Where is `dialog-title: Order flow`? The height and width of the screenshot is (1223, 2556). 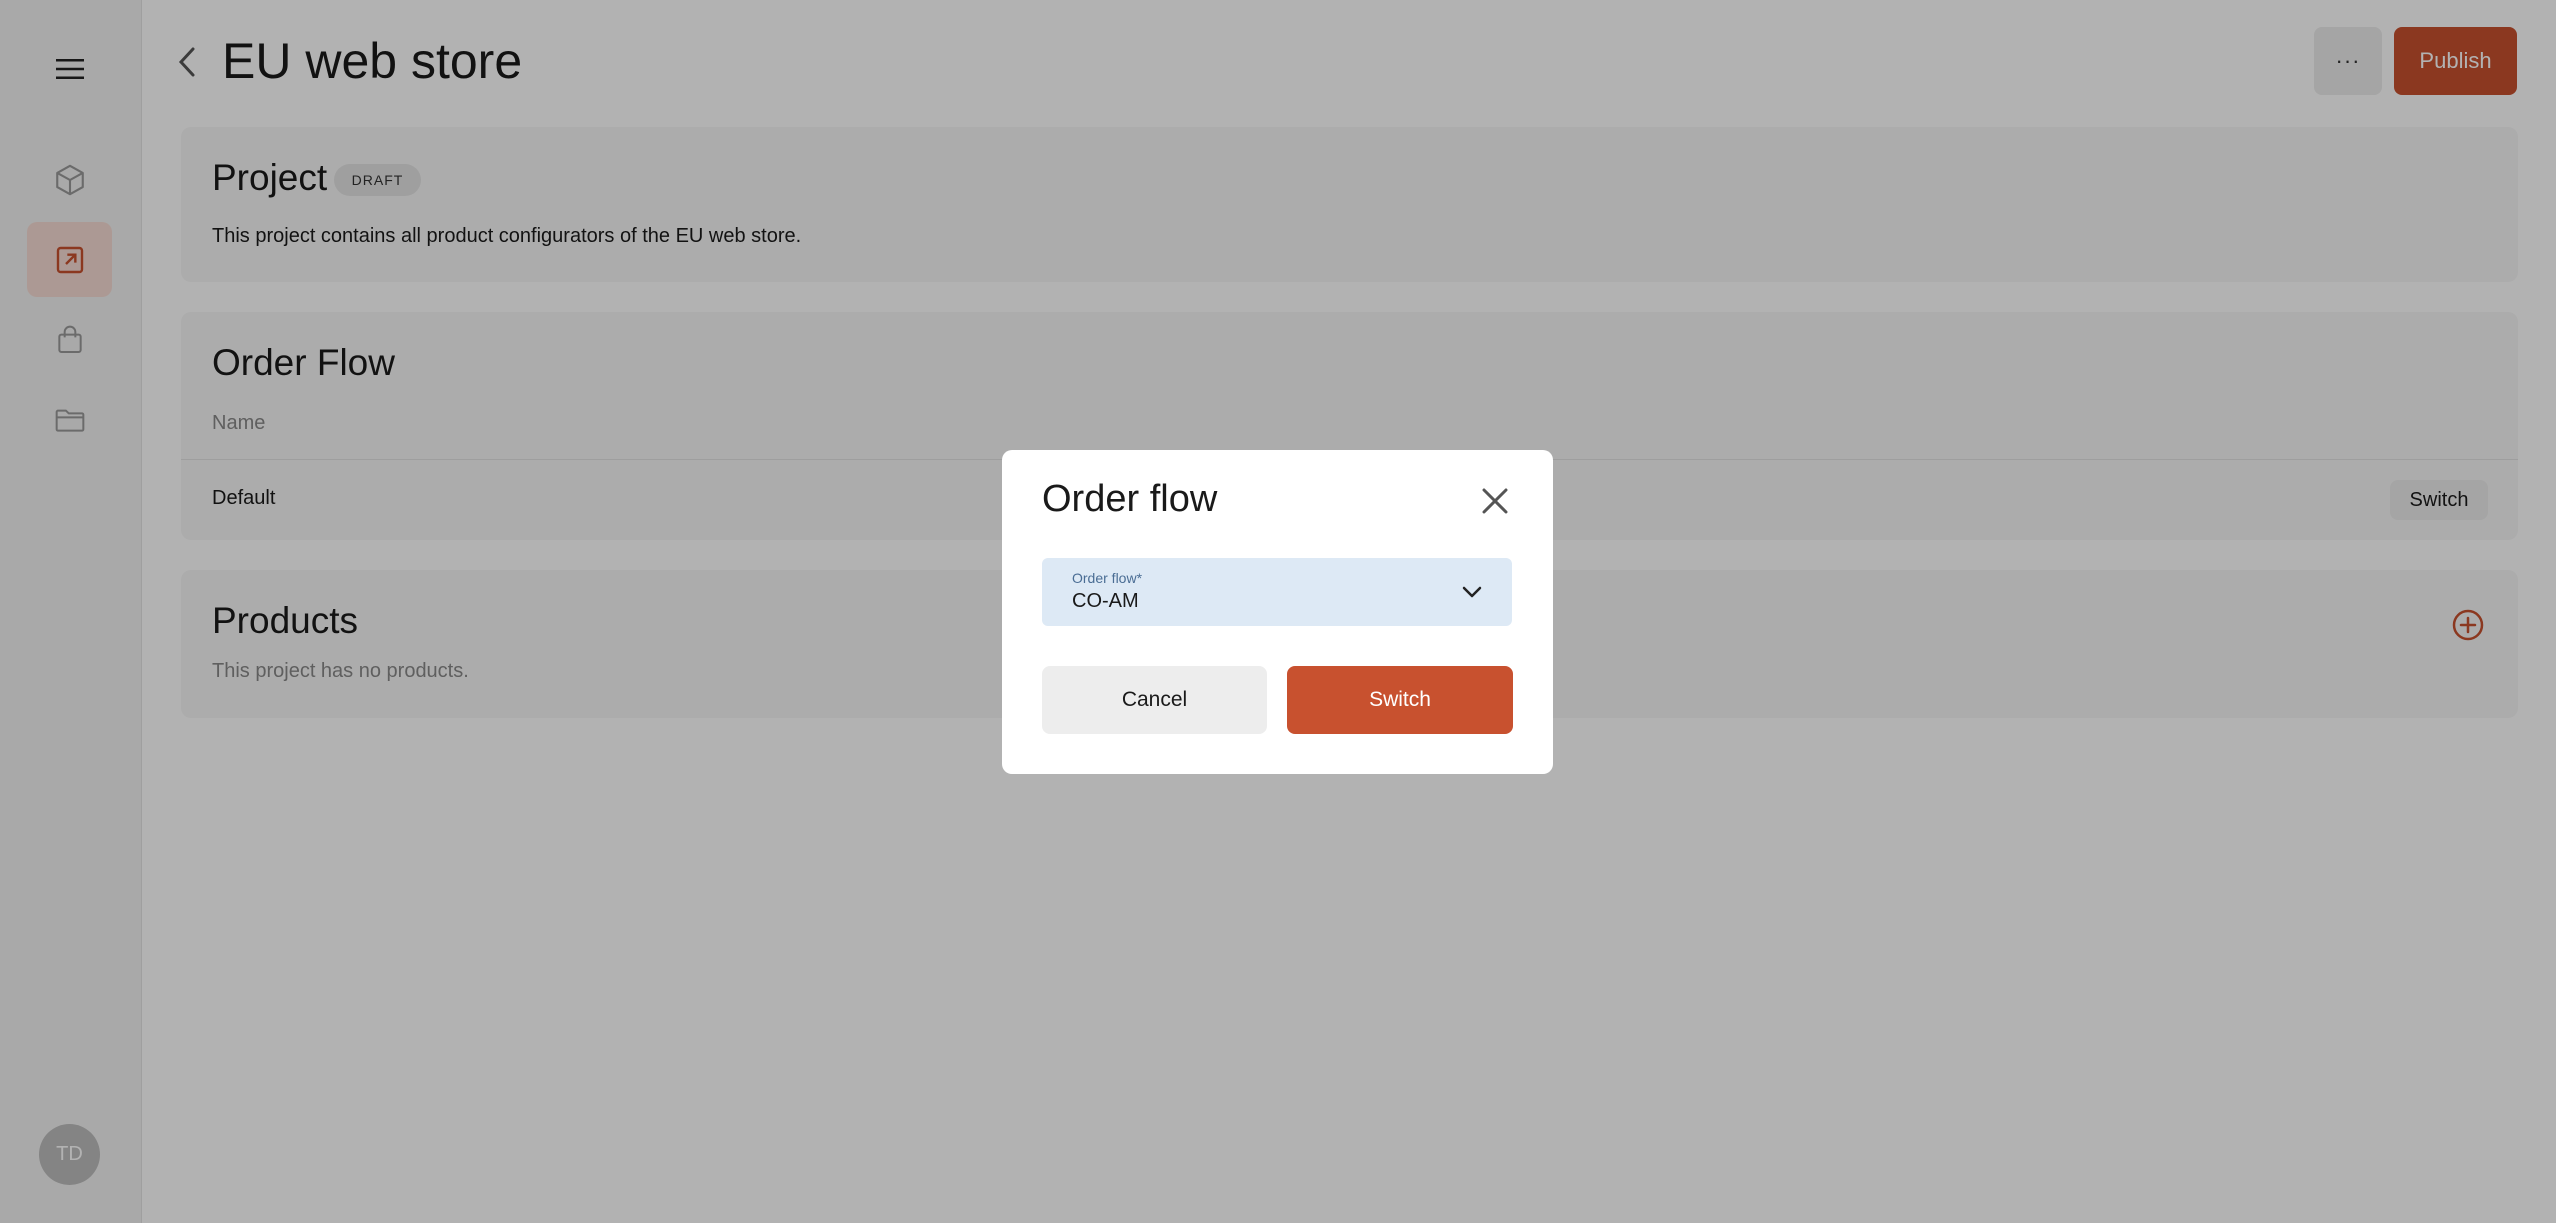 dialog-title: Order flow is located at coordinates (1130, 499).